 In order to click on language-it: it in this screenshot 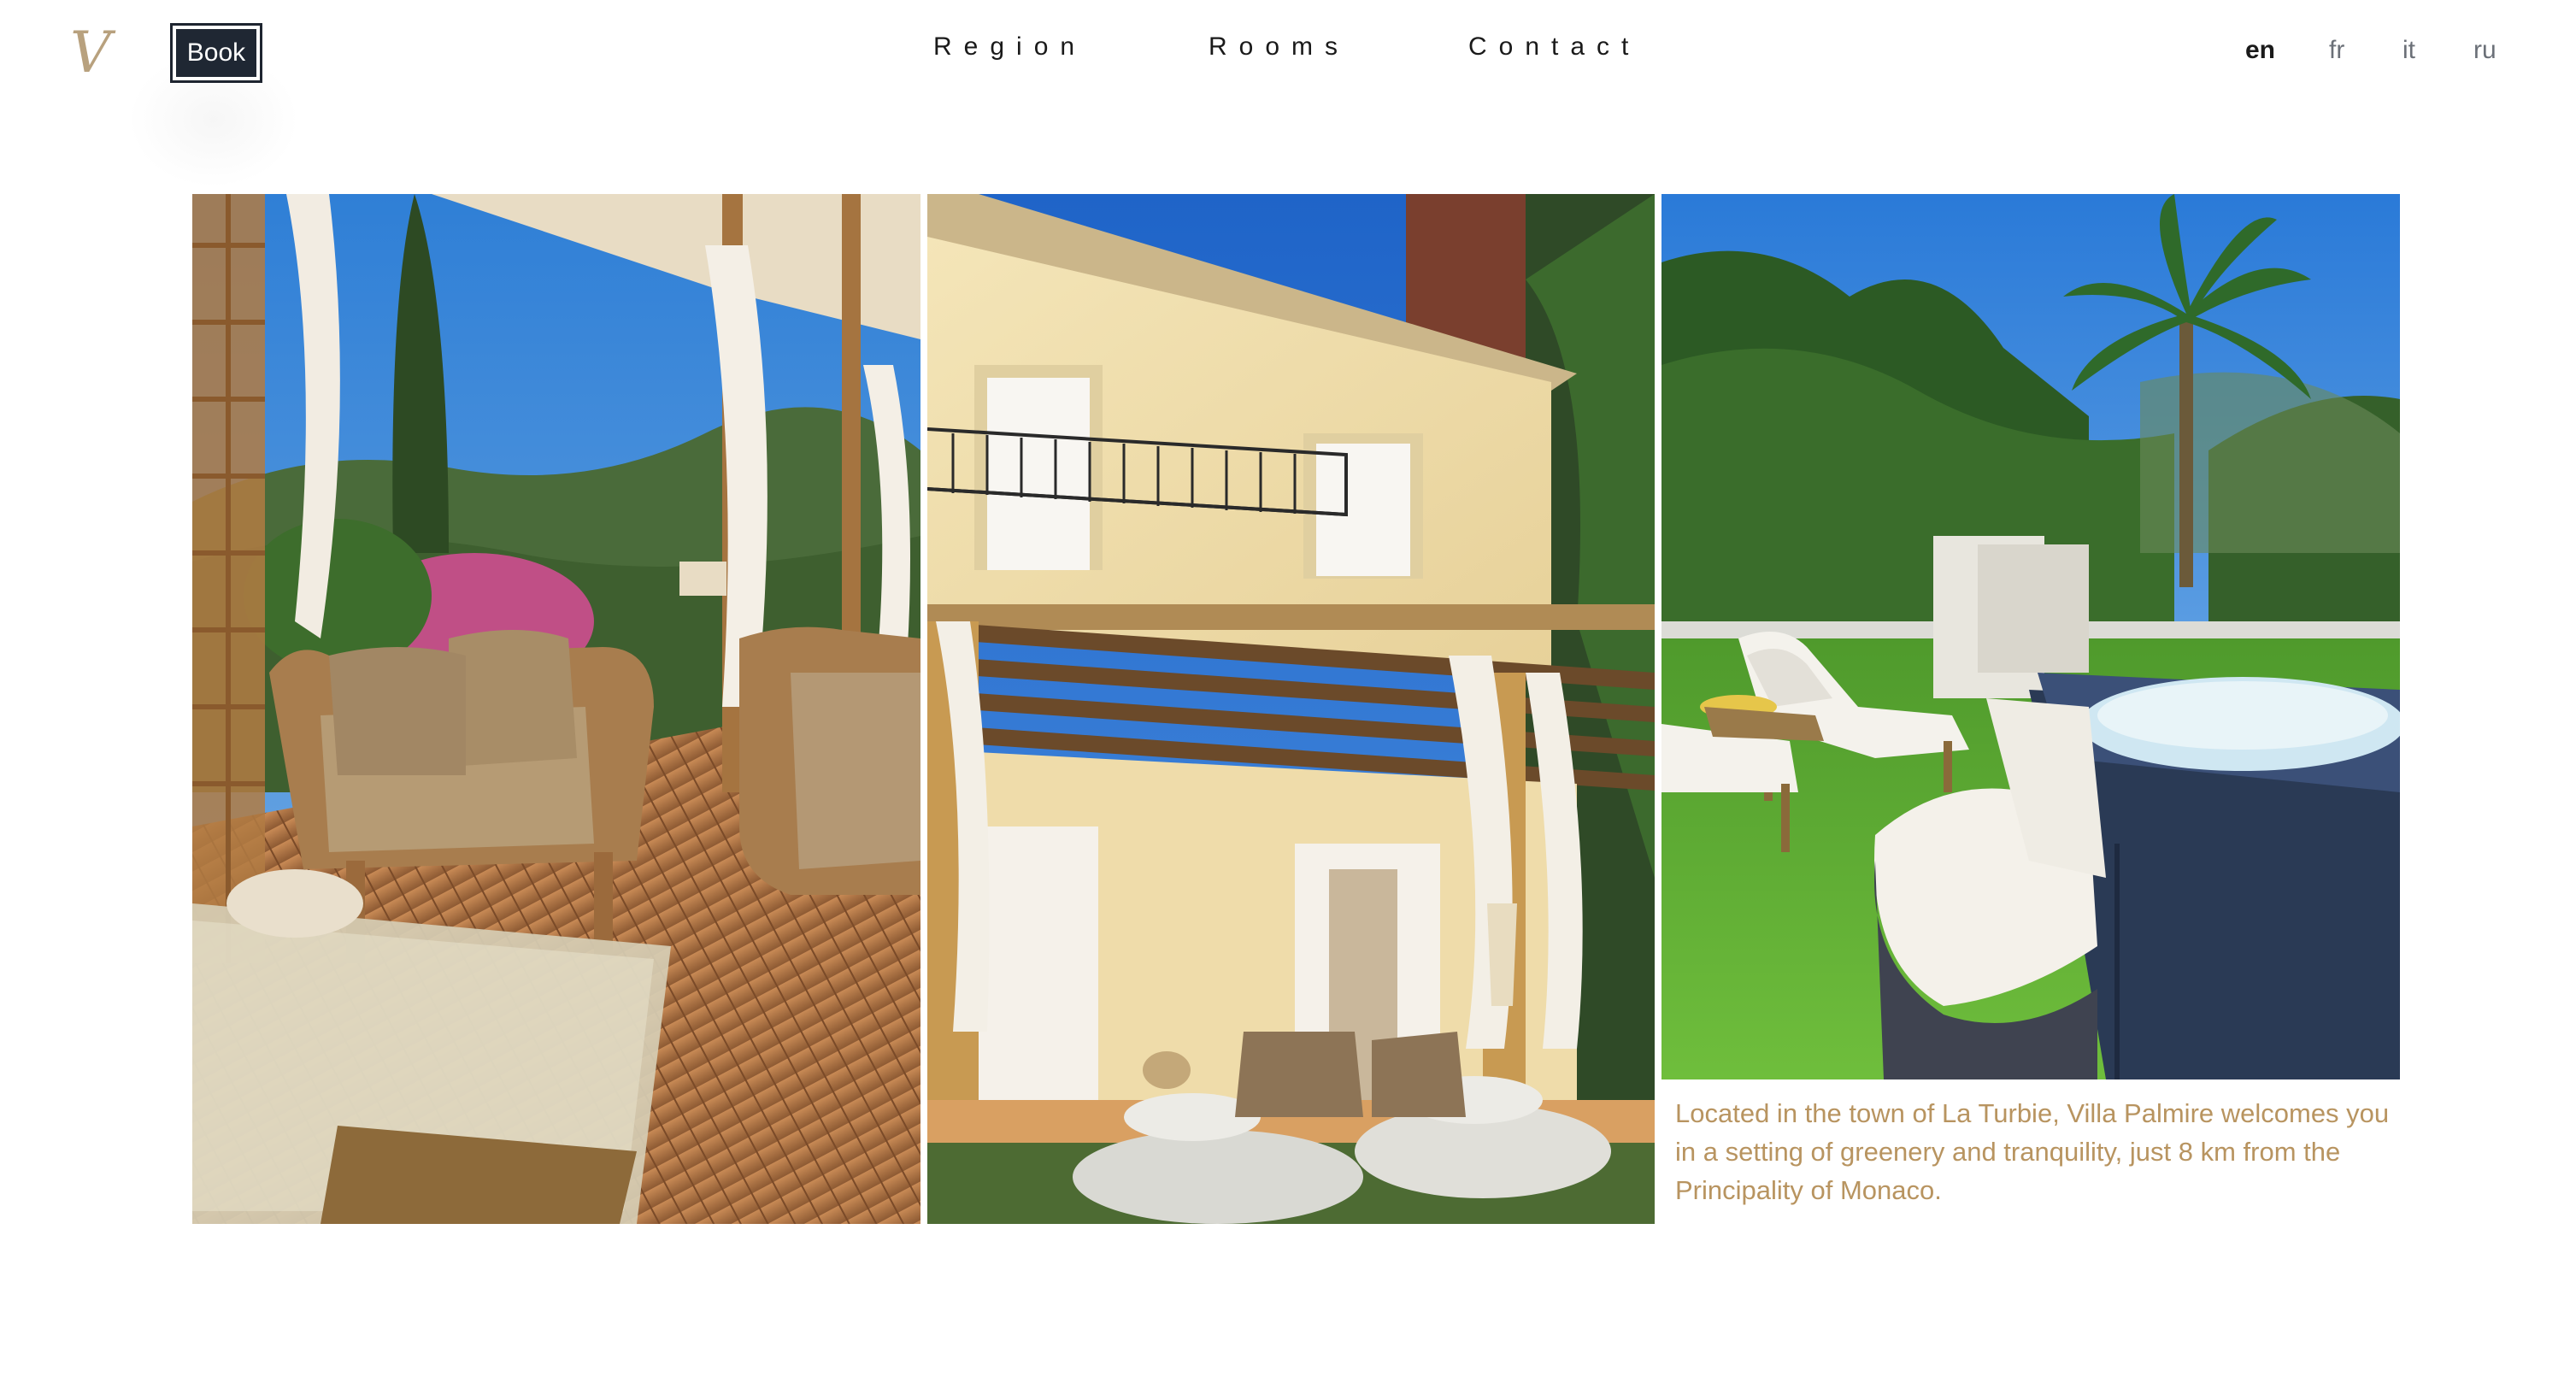, I will do `click(2409, 50)`.